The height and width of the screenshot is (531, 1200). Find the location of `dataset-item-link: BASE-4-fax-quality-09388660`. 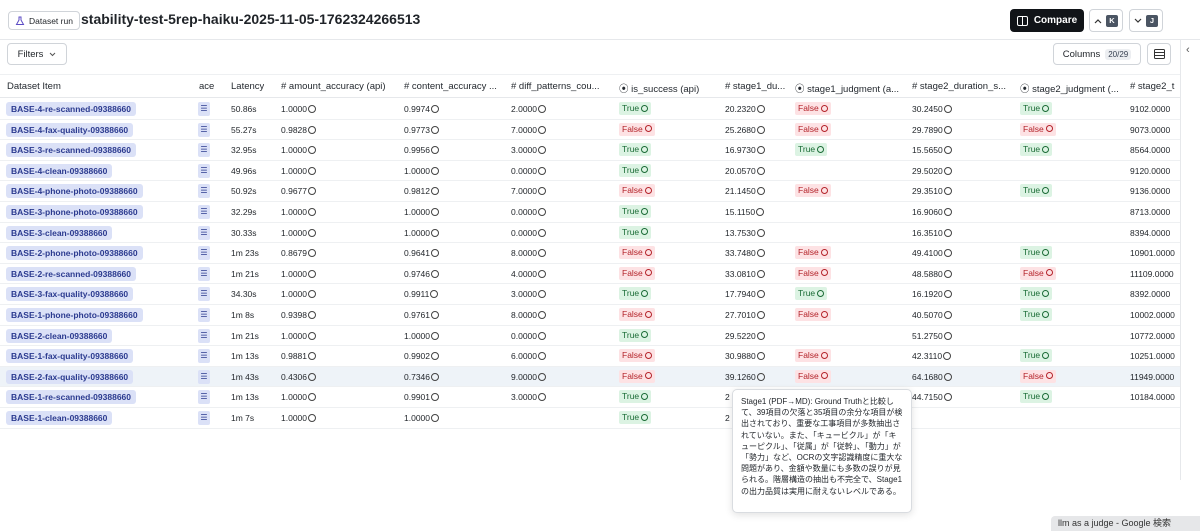

dataset-item-link: BASE-4-fax-quality-09388660 is located at coordinates (70, 129).